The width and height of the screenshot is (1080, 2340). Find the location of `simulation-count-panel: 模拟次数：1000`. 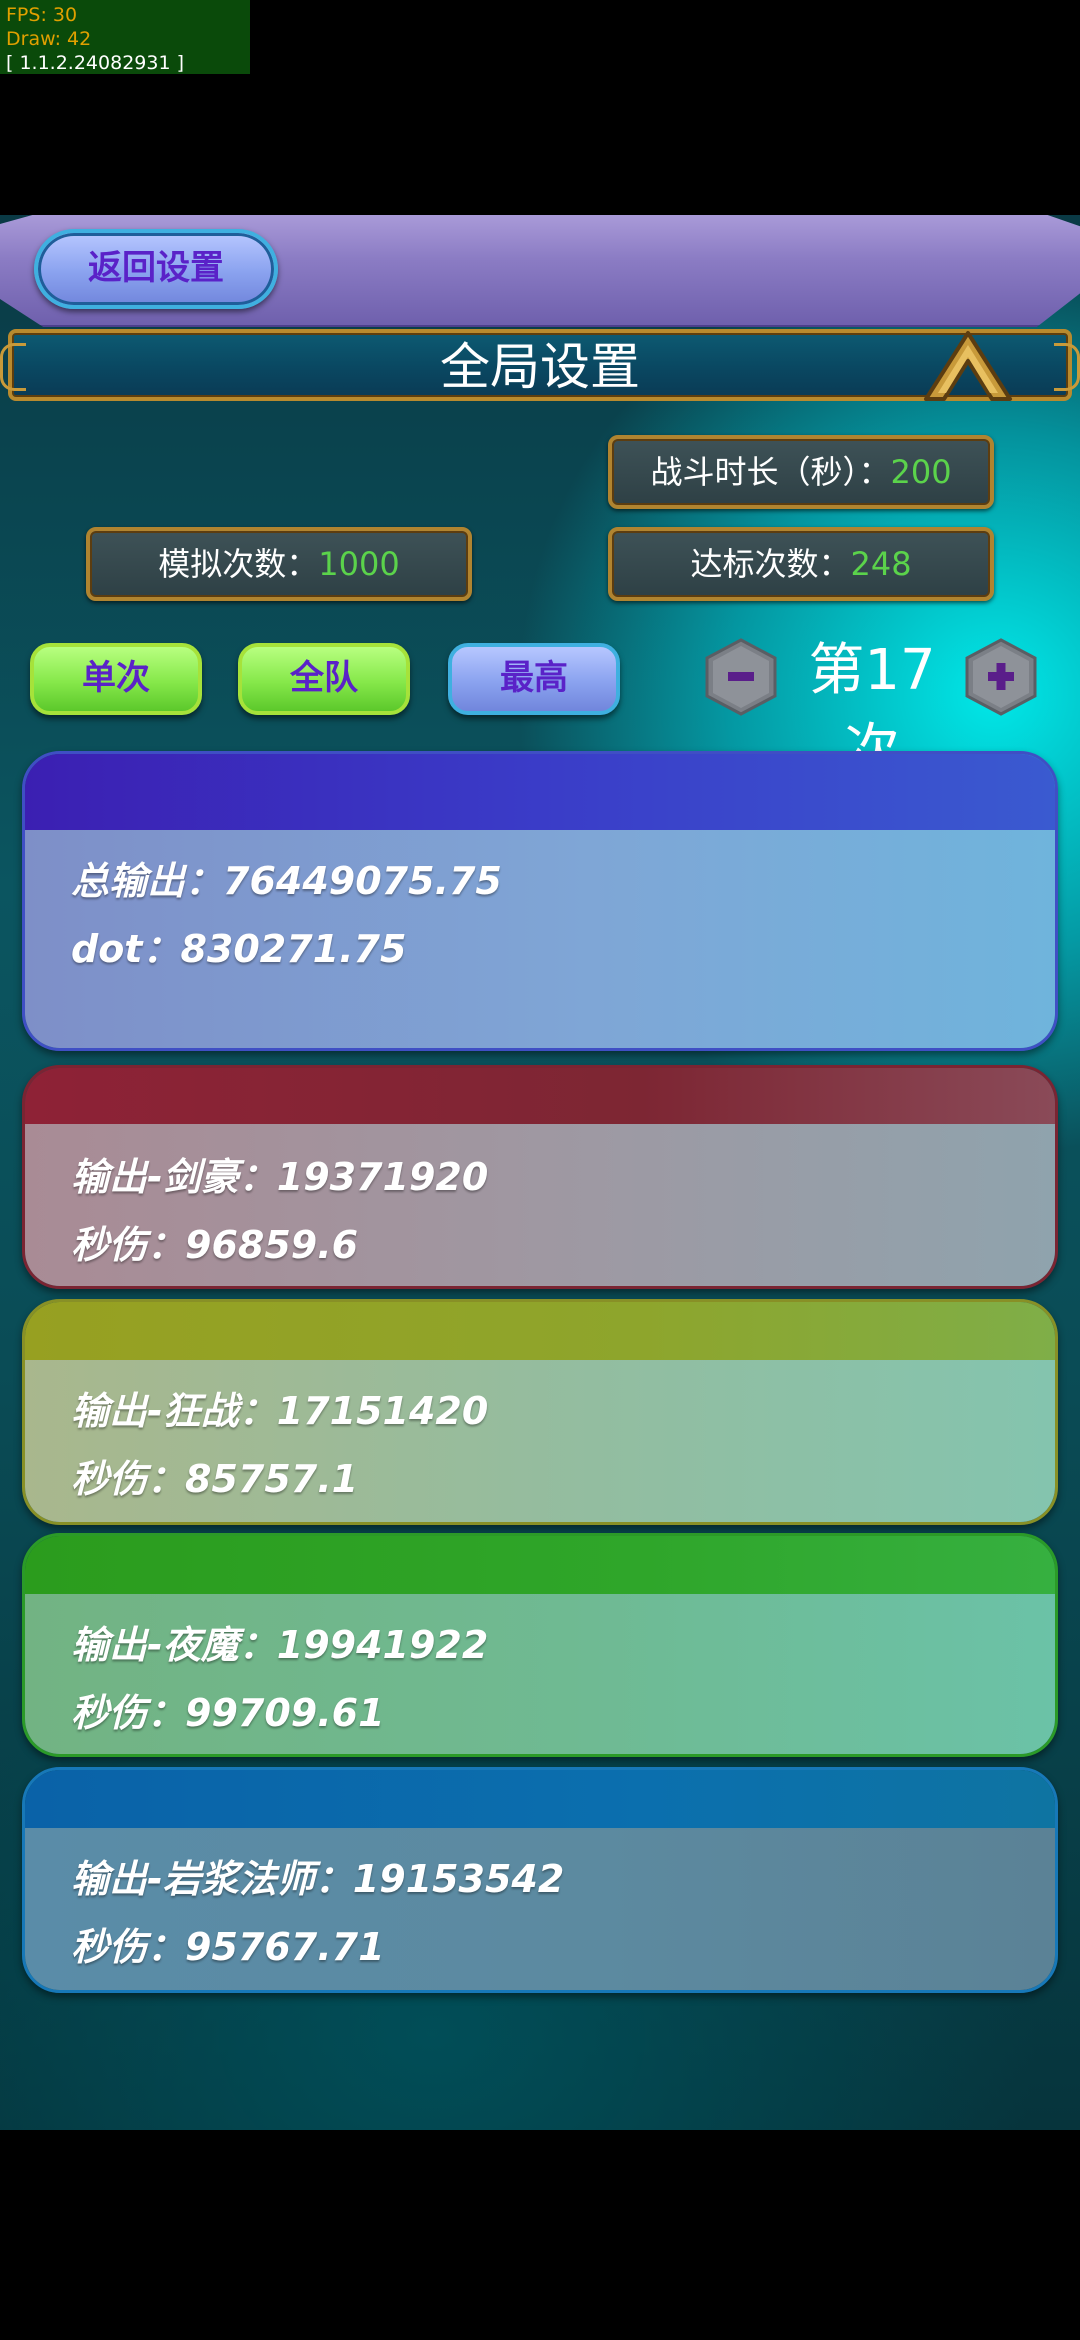

simulation-count-panel: 模拟次数：1000 is located at coordinates (279, 564).